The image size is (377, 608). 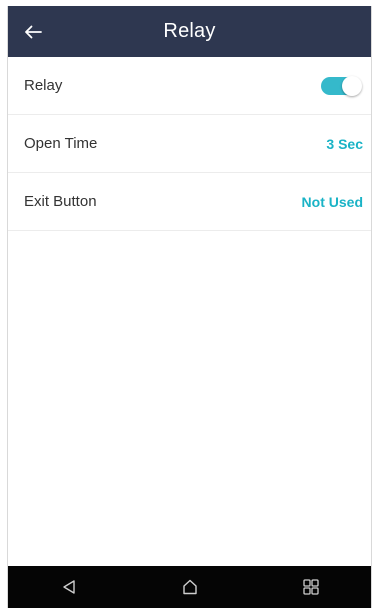 What do you see at coordinates (3, 304) in the screenshot?
I see `device-frame-left` at bounding box center [3, 304].